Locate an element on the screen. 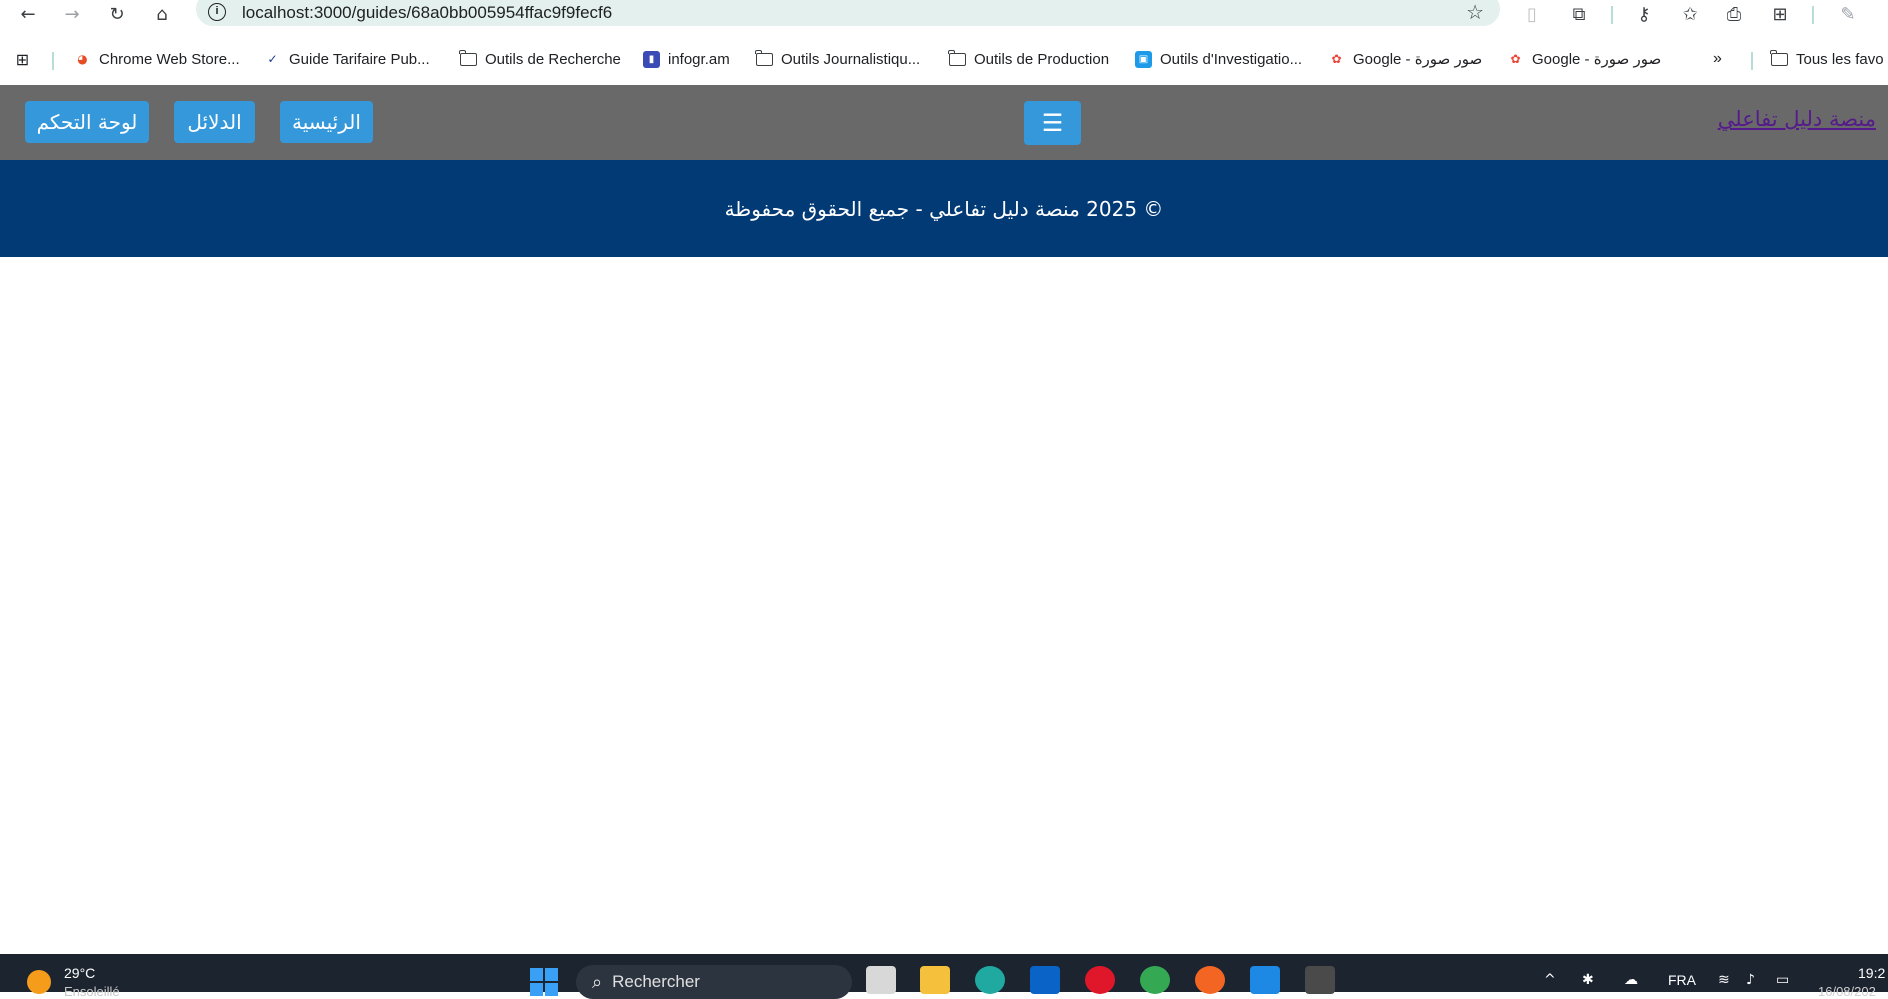  show-hidden-icons-chevron-icon: ^ is located at coordinates (1550, 980).